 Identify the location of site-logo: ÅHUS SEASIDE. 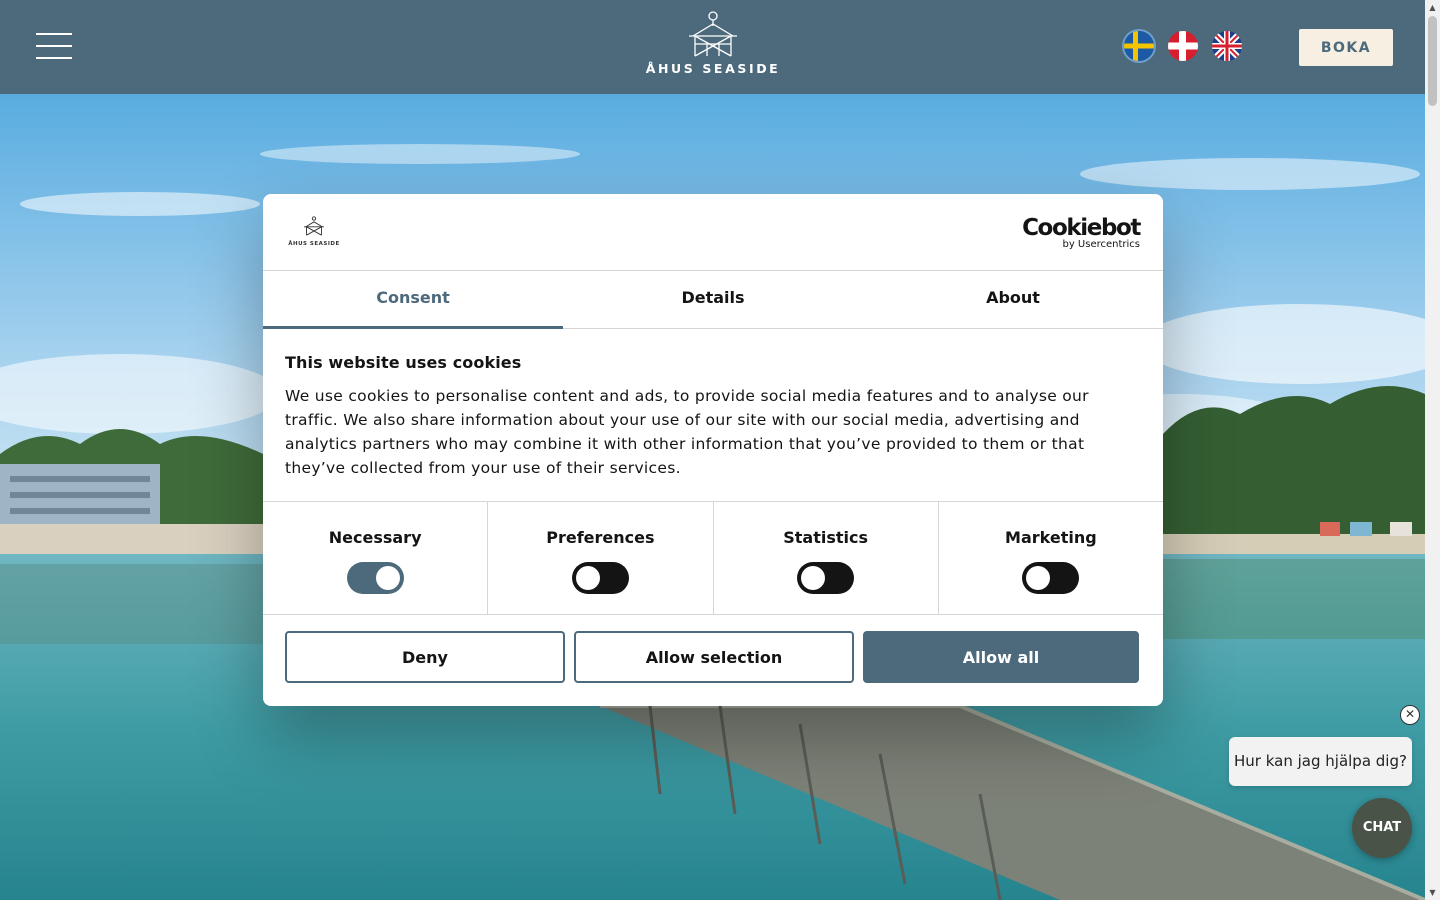
(713, 46).